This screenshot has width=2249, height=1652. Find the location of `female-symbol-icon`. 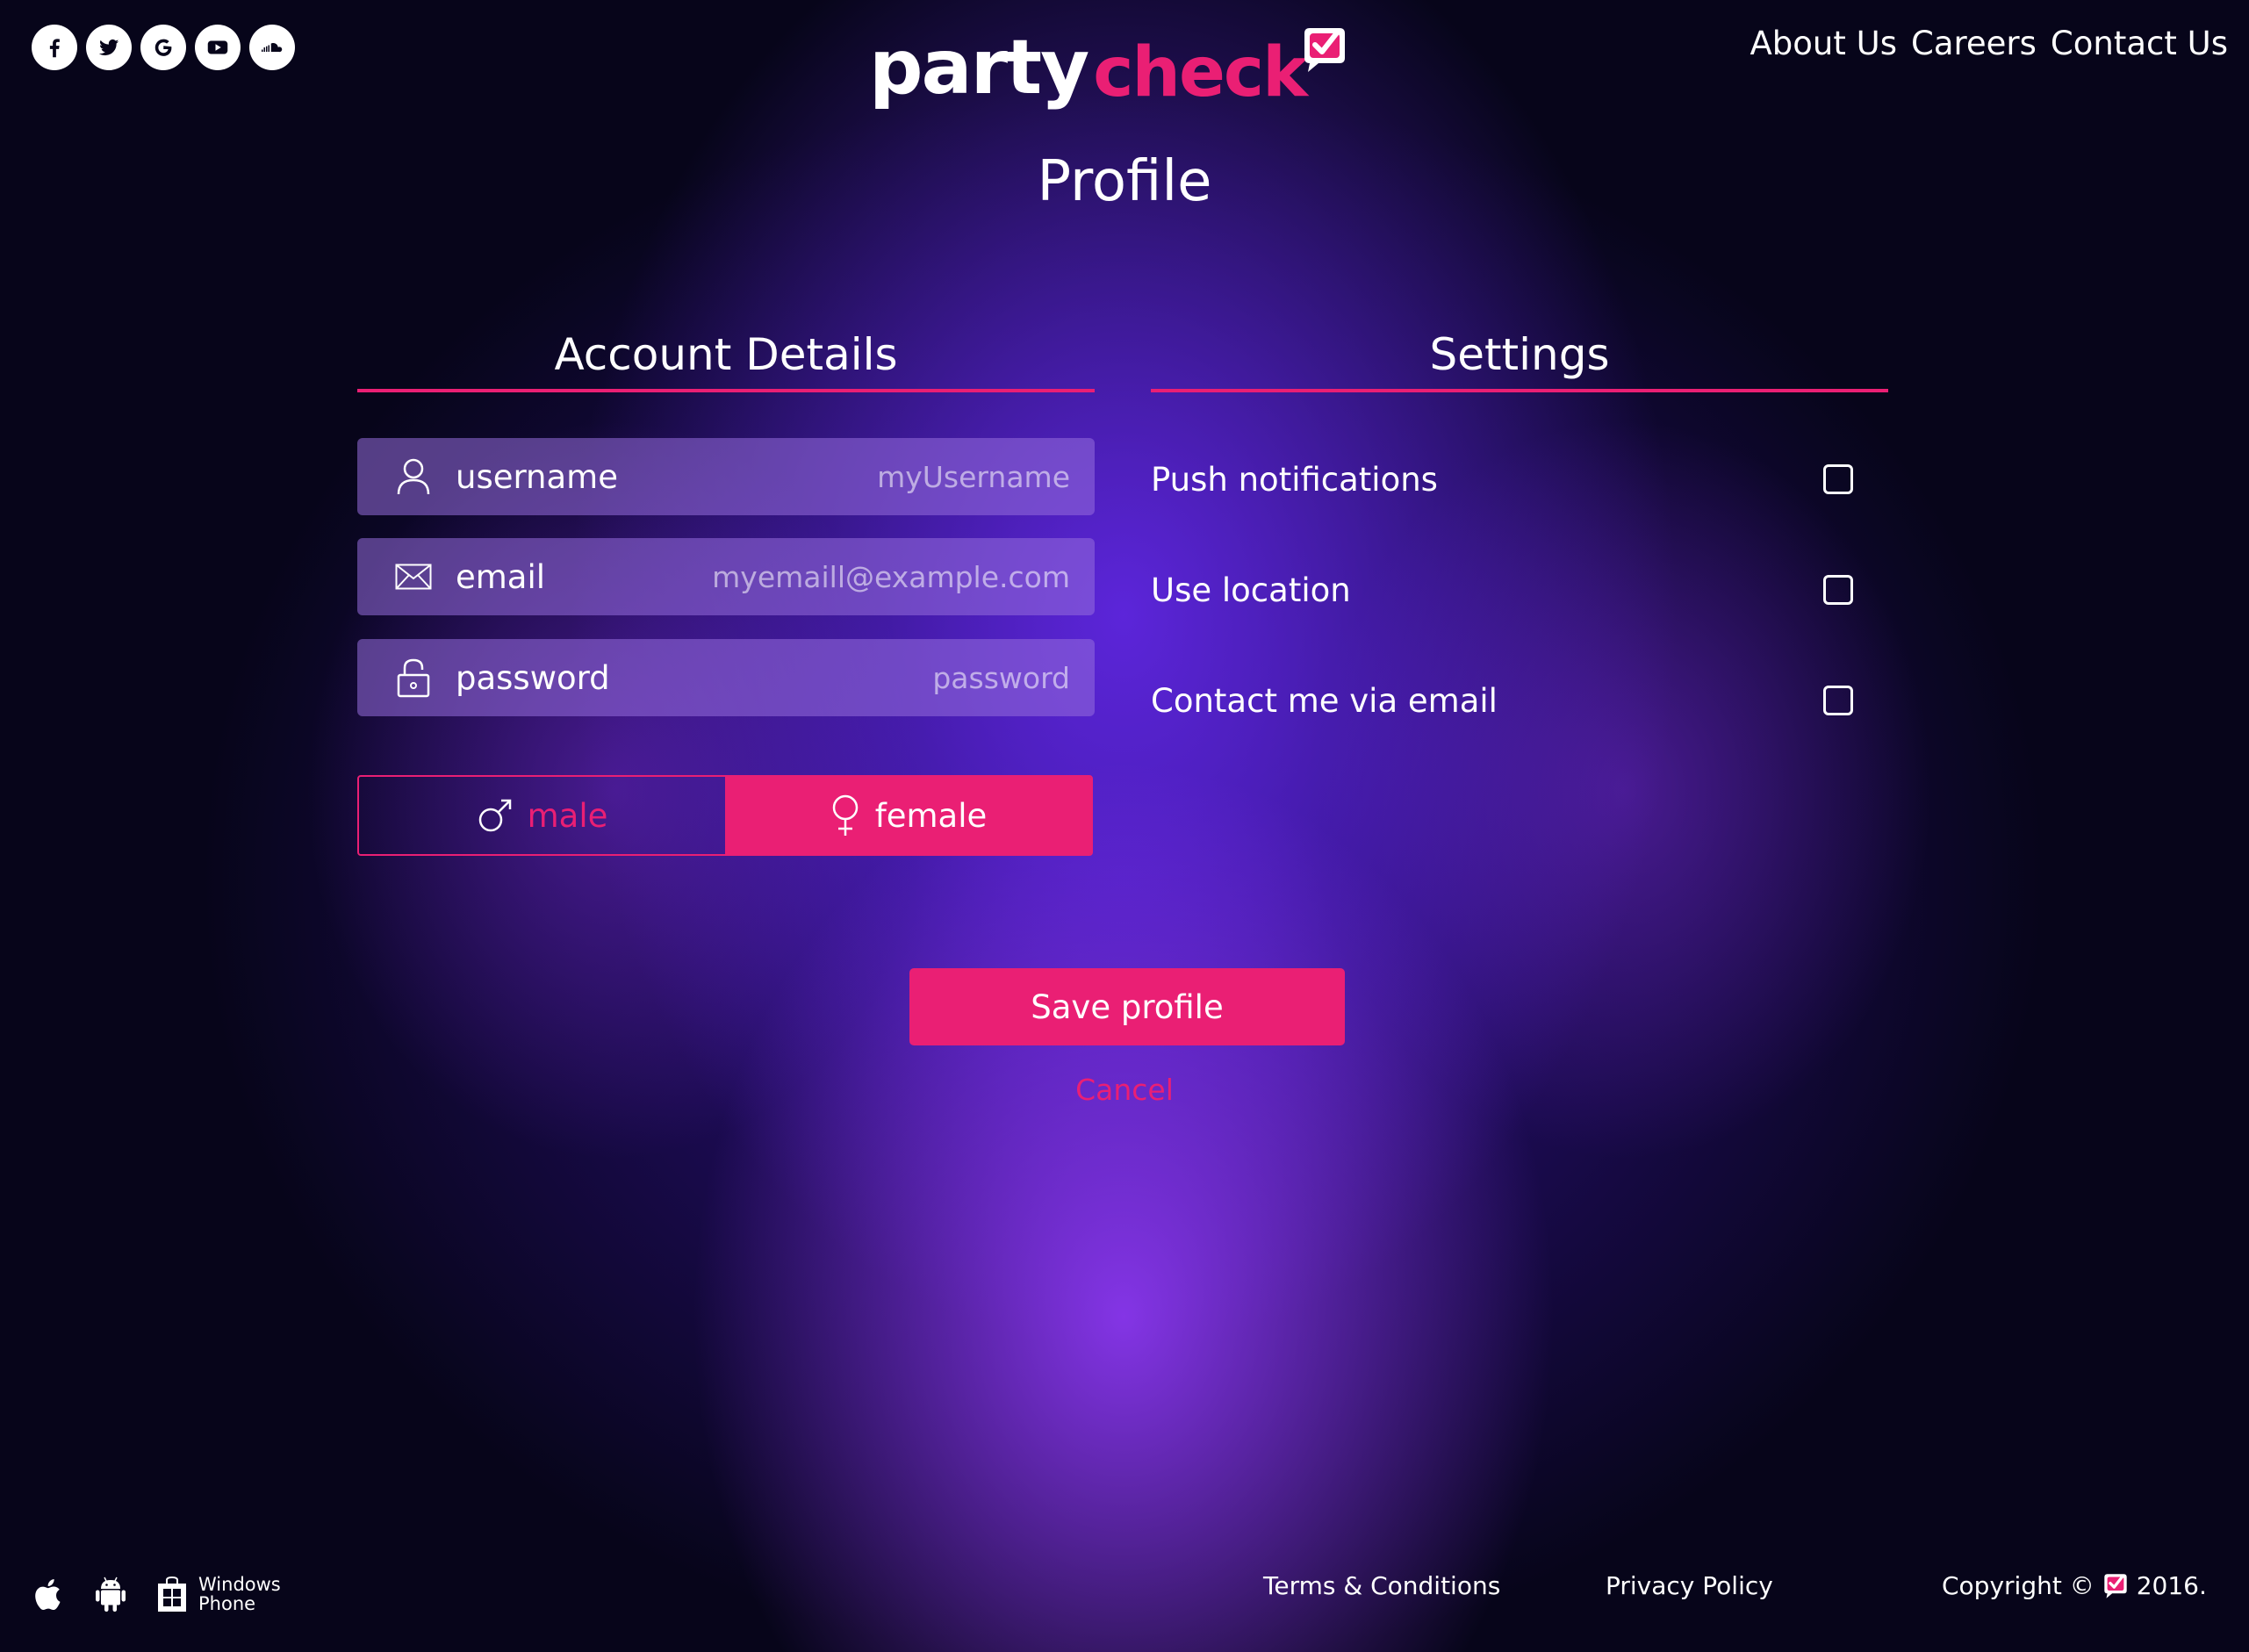

female-symbol-icon is located at coordinates (845, 815).